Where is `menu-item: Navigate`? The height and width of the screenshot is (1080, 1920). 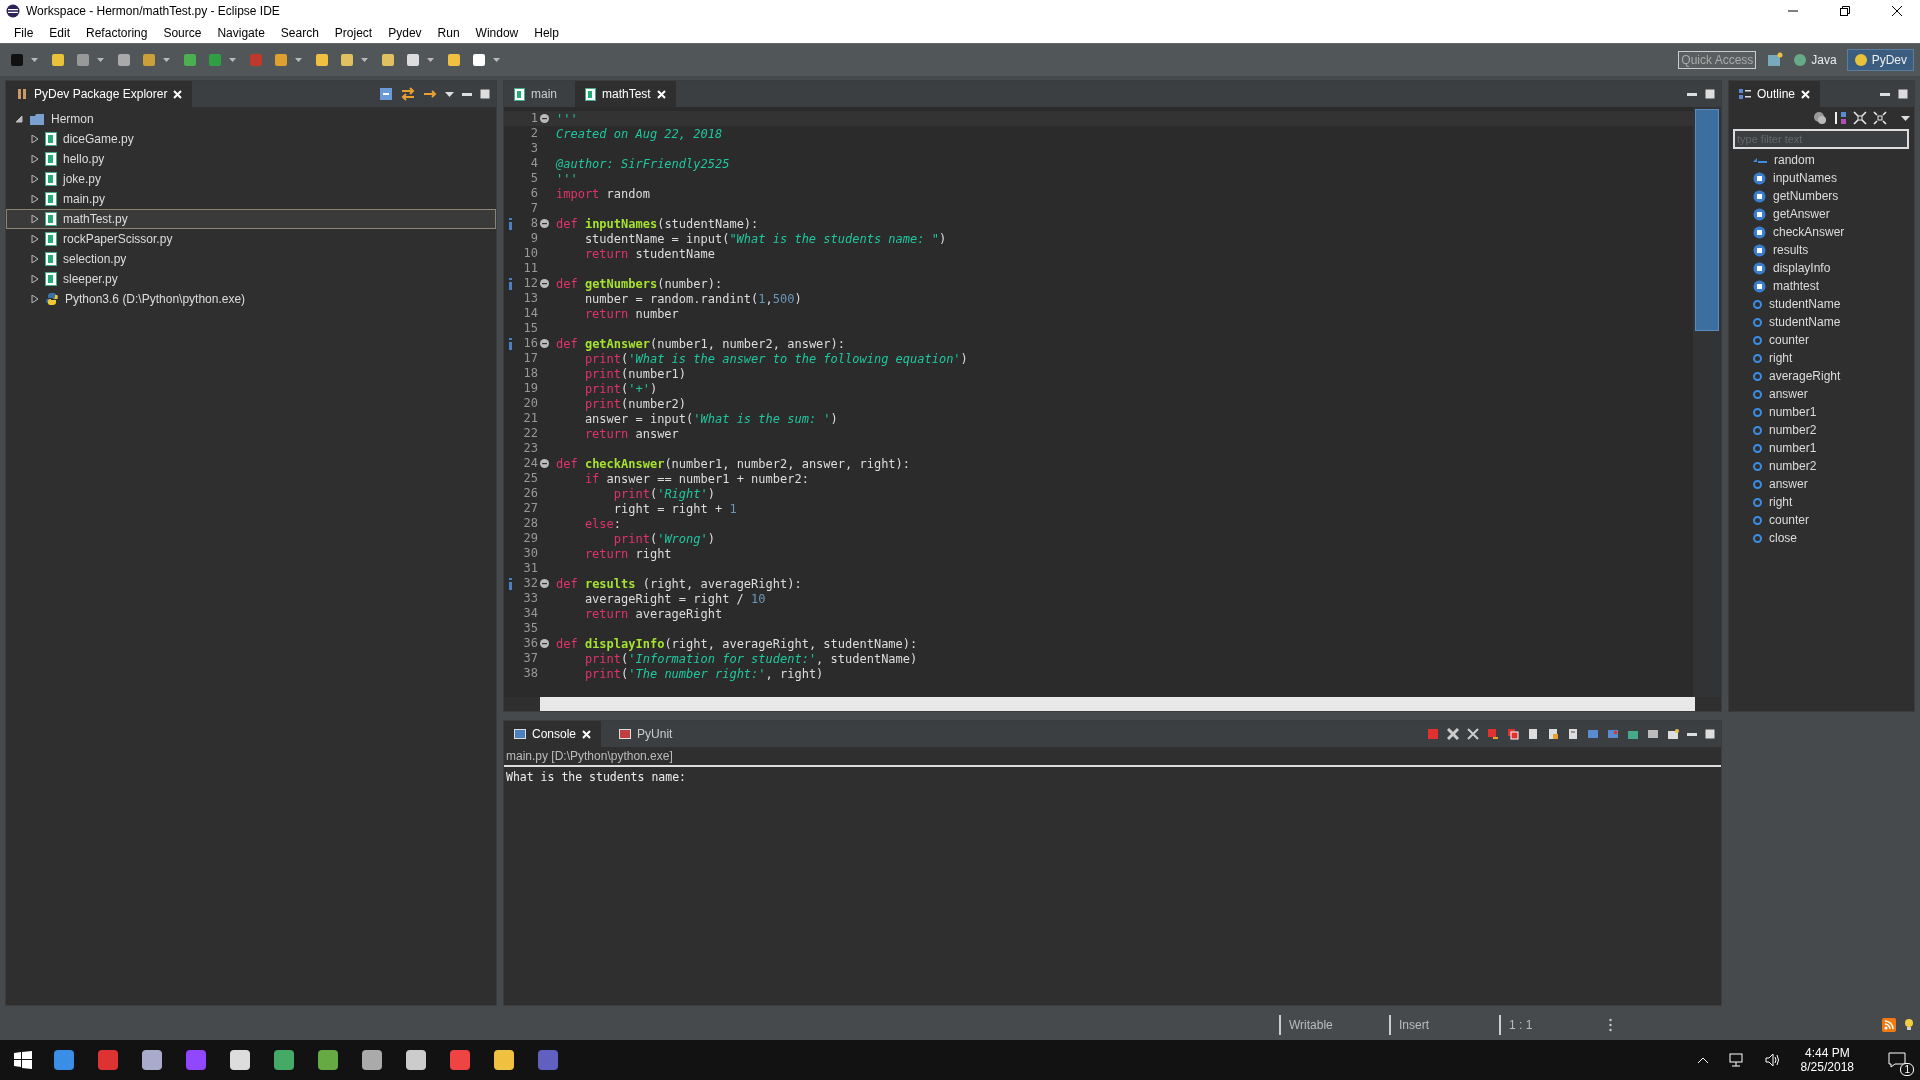 menu-item: Navigate is located at coordinates (241, 32).